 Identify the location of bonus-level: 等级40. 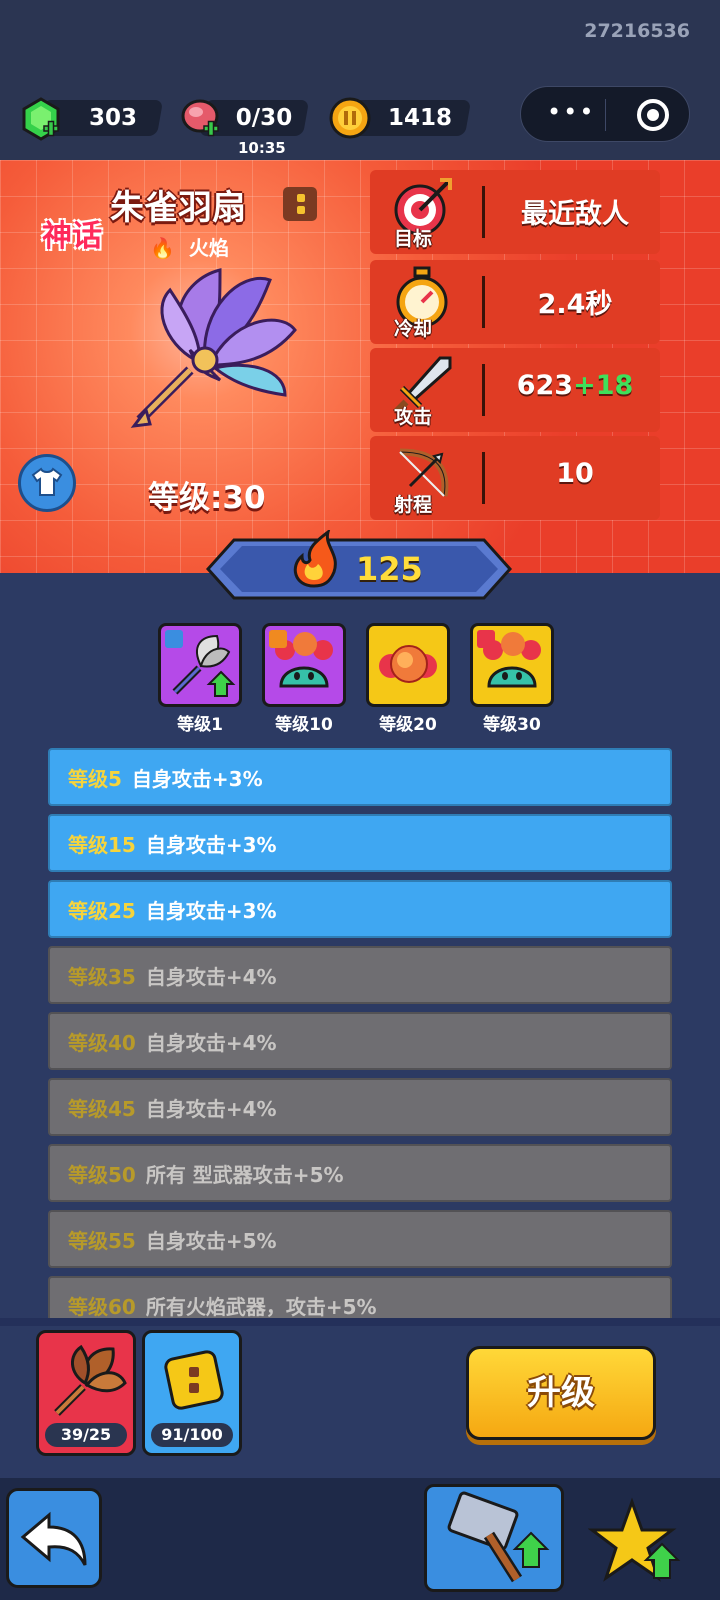
(102, 1043).